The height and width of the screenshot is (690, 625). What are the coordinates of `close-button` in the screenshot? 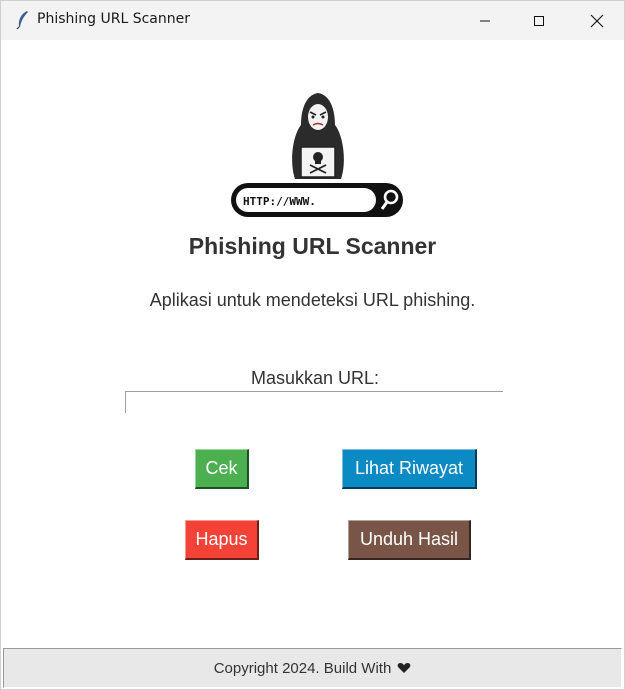 It's located at (597, 20).